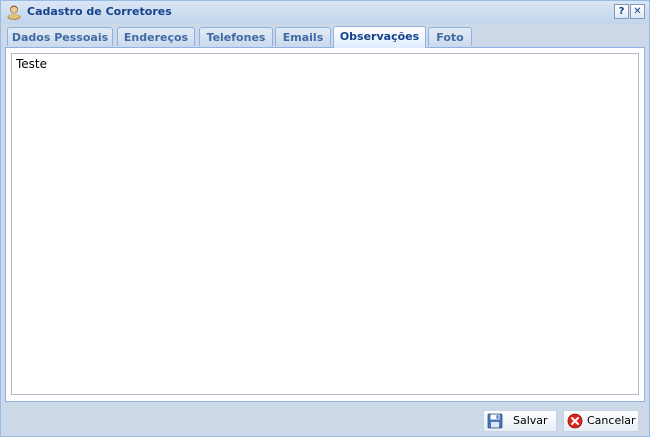 The image size is (652, 443). What do you see at coordinates (611, 420) in the screenshot?
I see `cancel-button-label: Cancelar` at bounding box center [611, 420].